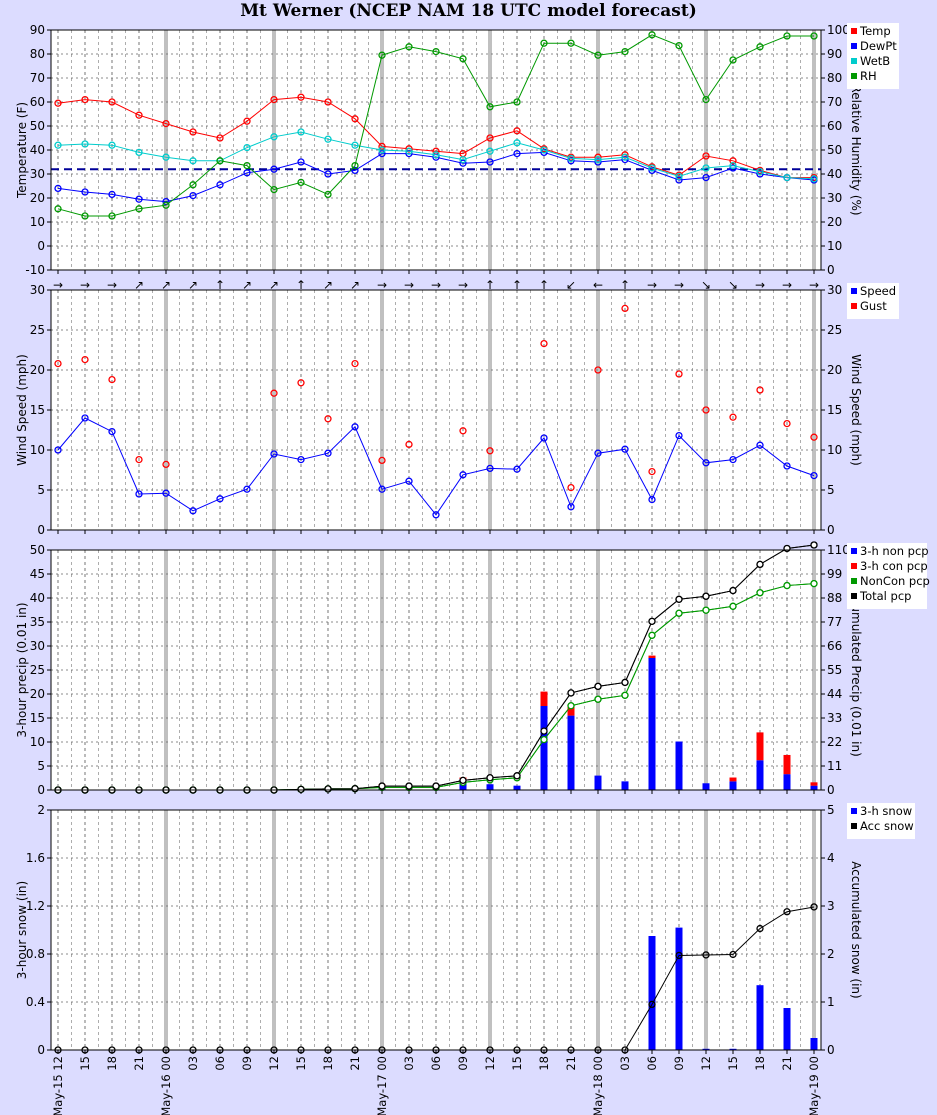 The width and height of the screenshot is (937, 1115). I want to click on time-label: May-17 00, so click(382, 1085).